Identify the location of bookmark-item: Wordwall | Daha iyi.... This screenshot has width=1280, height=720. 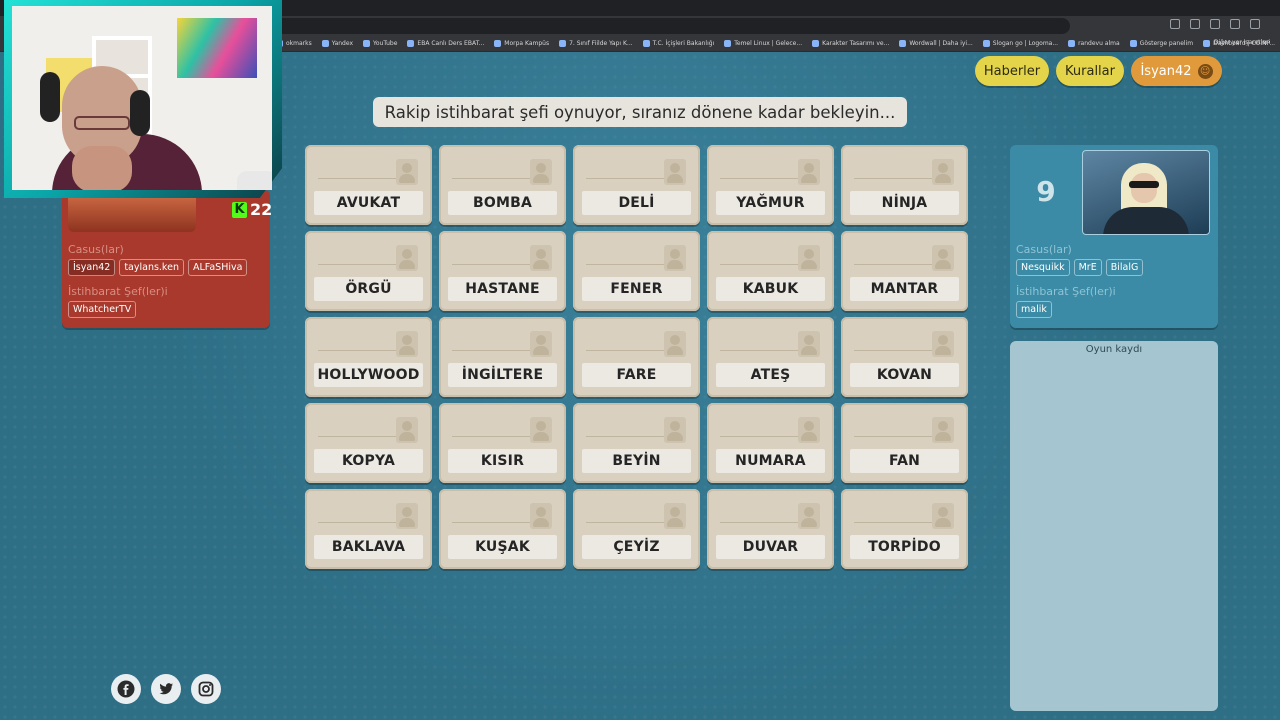
(936, 43).